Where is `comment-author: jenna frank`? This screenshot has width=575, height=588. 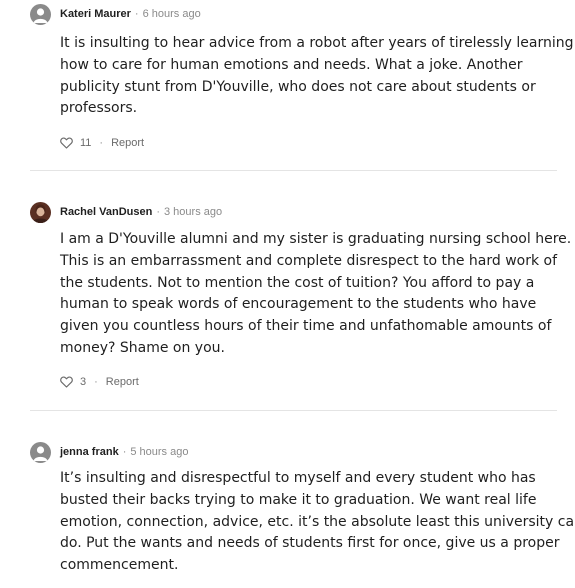
comment-author: jenna frank is located at coordinates (89, 452).